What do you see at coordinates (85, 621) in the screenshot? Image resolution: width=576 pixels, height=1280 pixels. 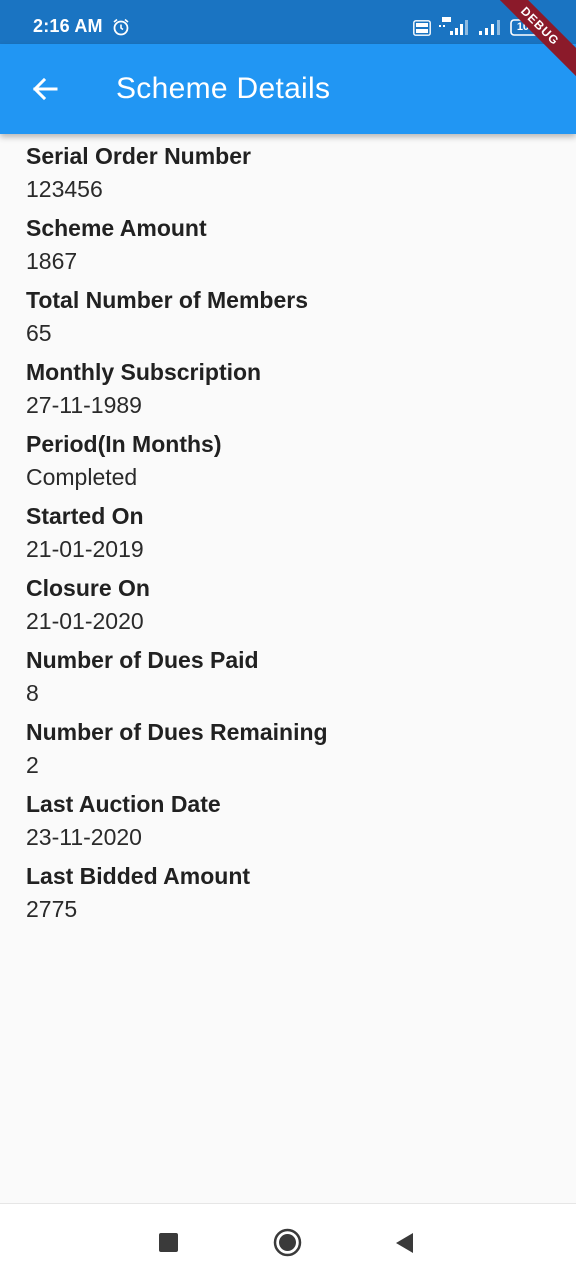 I see `detail-value: 21-01-2020` at bounding box center [85, 621].